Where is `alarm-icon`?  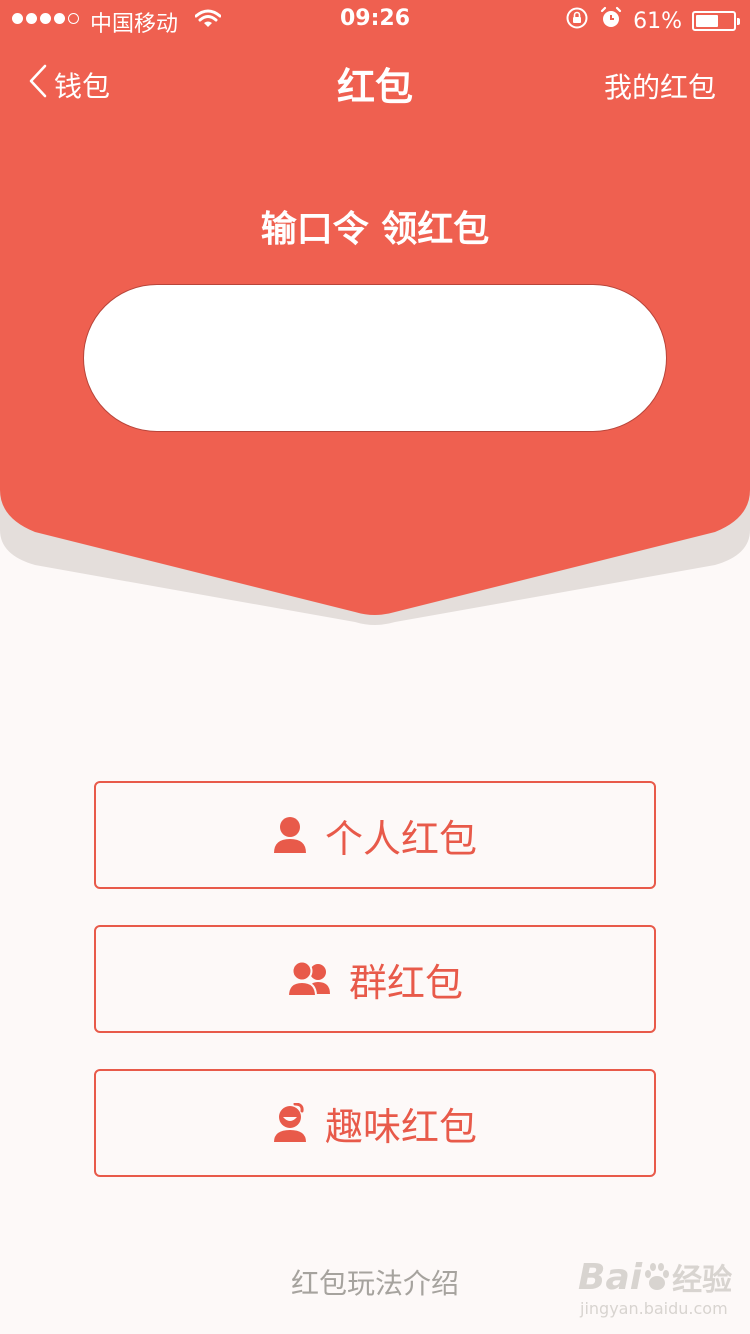
alarm-icon is located at coordinates (611, 21).